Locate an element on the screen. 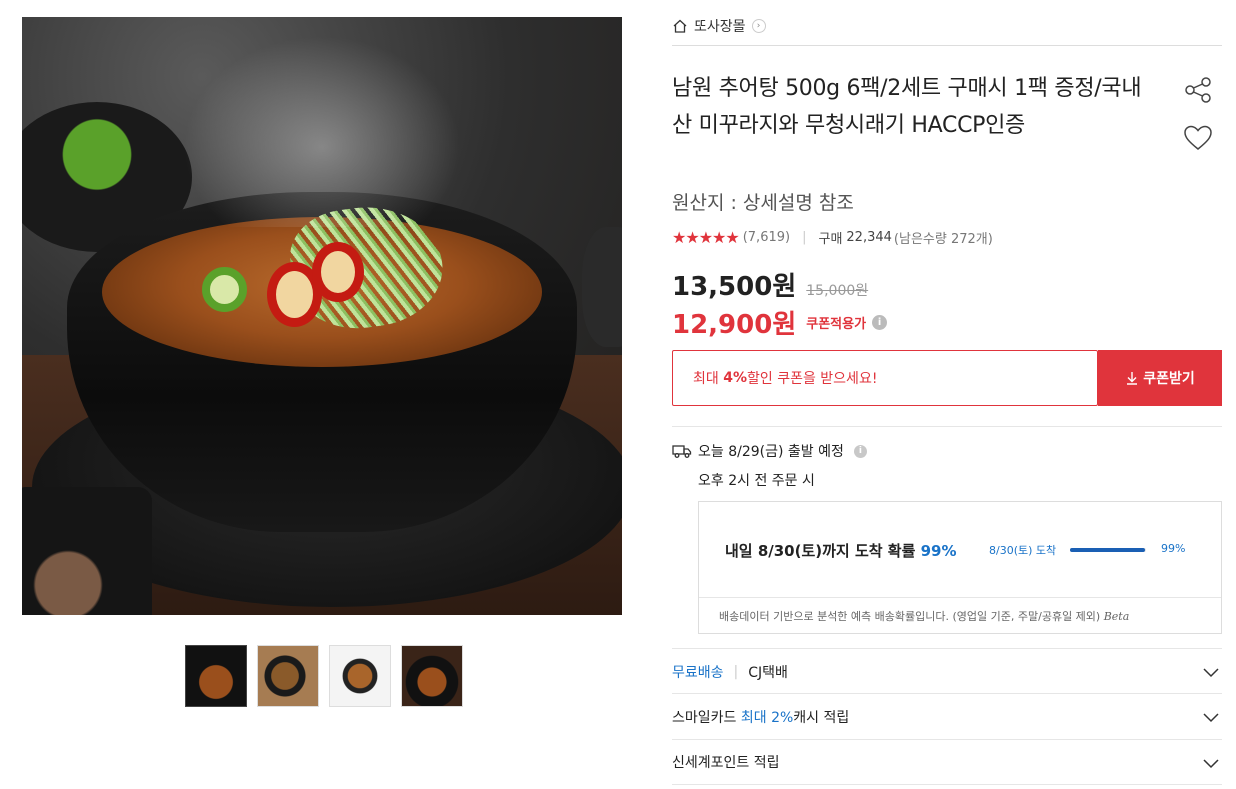 The width and height of the screenshot is (1236, 789). download-icon is located at coordinates (1132, 378).